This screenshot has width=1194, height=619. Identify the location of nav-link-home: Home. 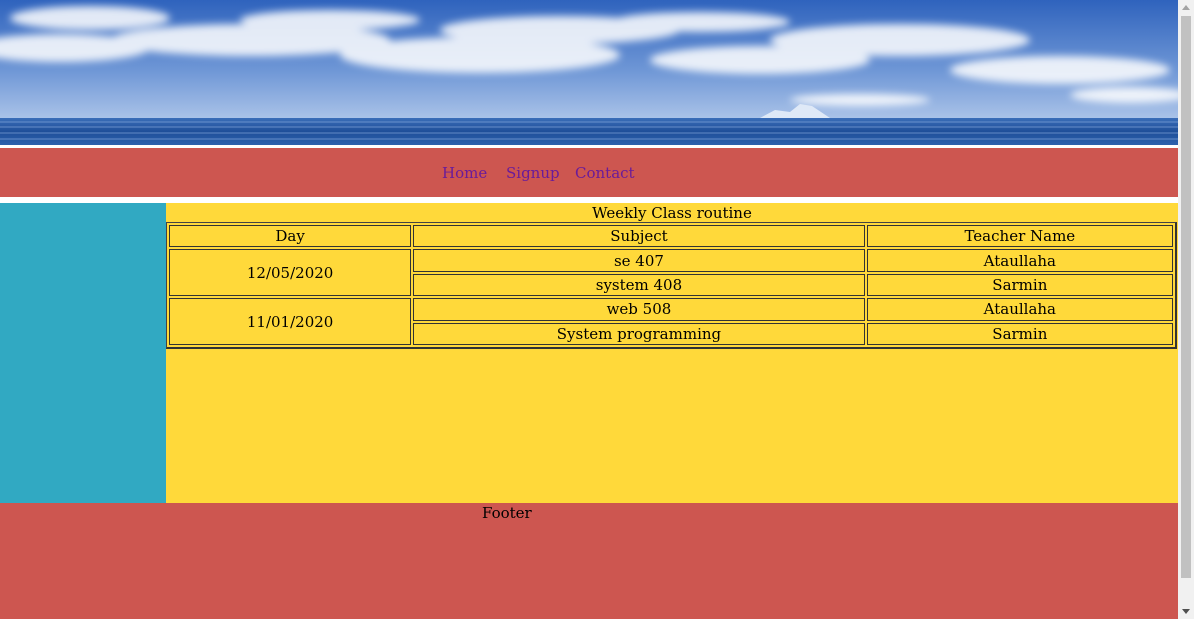
(464, 173).